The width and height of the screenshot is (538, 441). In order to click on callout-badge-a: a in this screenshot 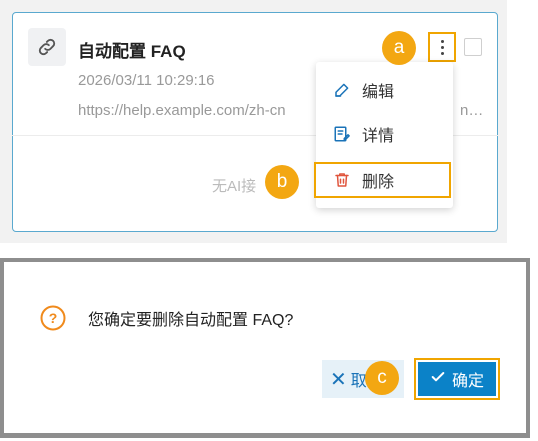, I will do `click(399, 48)`.